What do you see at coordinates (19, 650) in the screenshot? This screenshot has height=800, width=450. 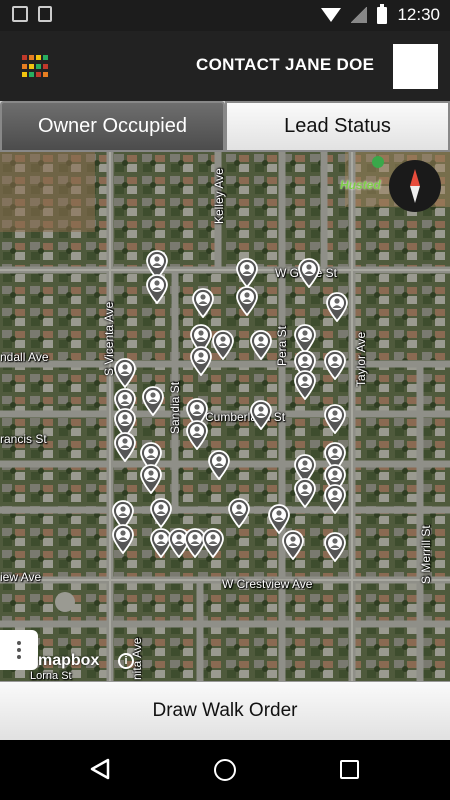 I see `more-vertical-icon` at bounding box center [19, 650].